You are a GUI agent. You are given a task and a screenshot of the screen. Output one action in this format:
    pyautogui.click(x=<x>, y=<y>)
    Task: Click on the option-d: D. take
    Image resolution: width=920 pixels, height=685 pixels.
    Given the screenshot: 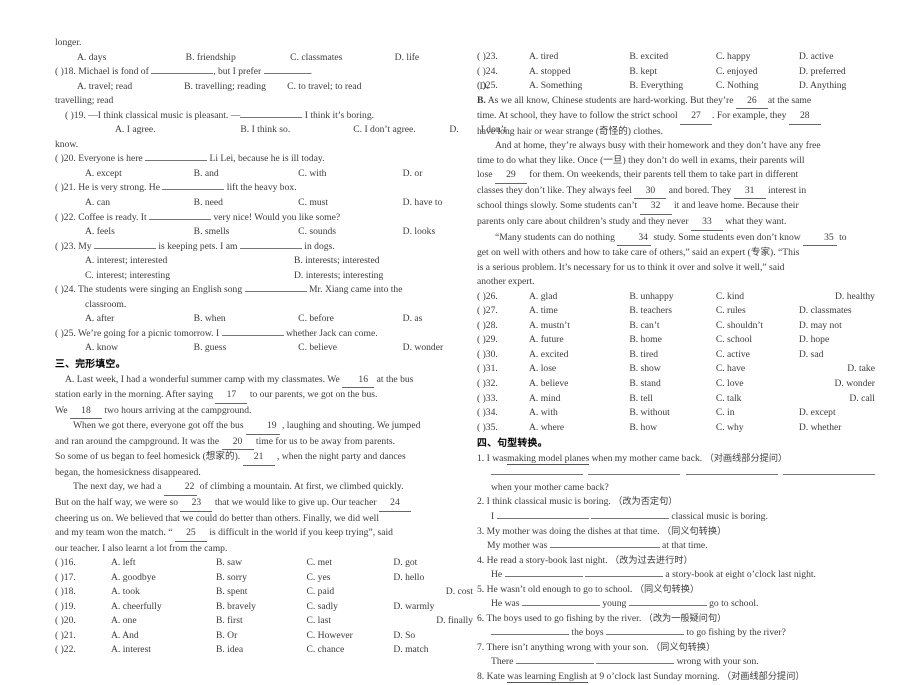 What is the action you would take?
    pyautogui.click(x=837, y=369)
    